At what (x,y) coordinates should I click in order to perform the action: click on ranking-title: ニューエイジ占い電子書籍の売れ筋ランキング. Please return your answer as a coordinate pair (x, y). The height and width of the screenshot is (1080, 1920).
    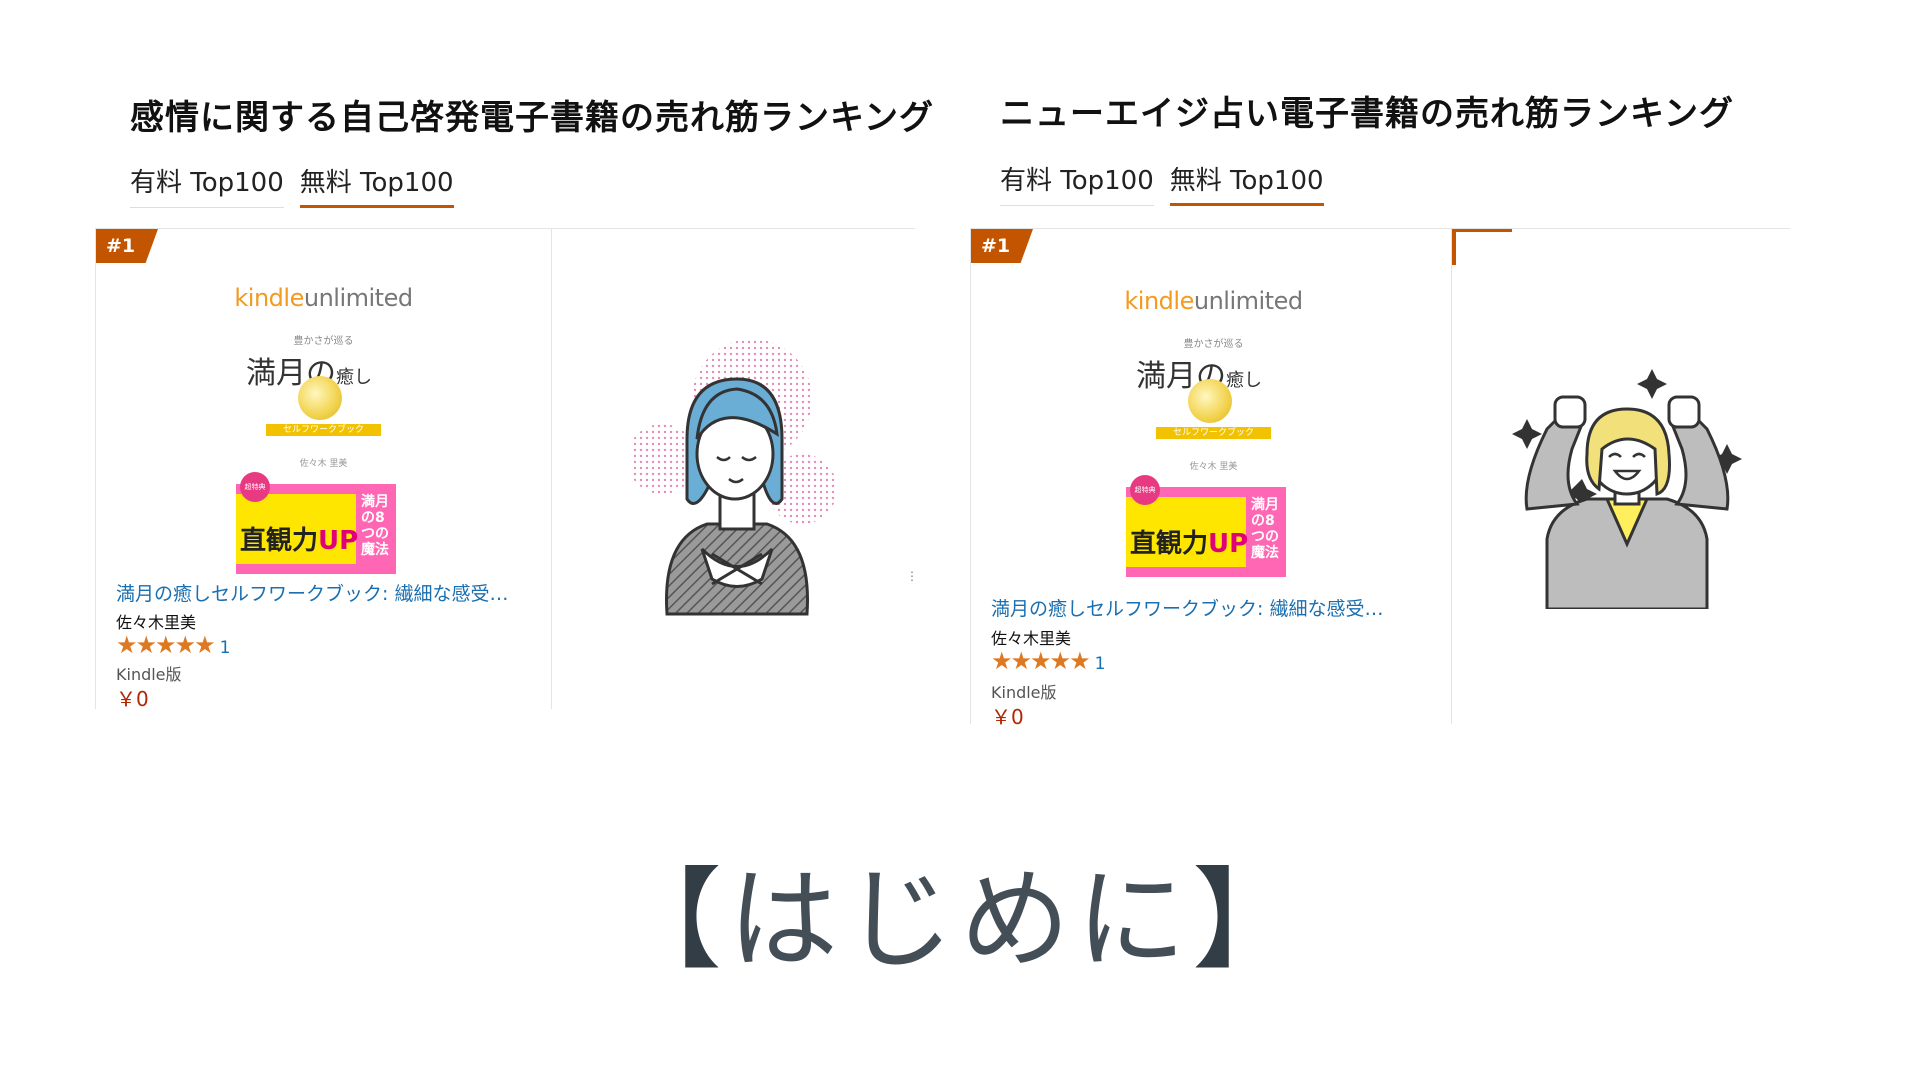
    Looking at the image, I should click on (1367, 114).